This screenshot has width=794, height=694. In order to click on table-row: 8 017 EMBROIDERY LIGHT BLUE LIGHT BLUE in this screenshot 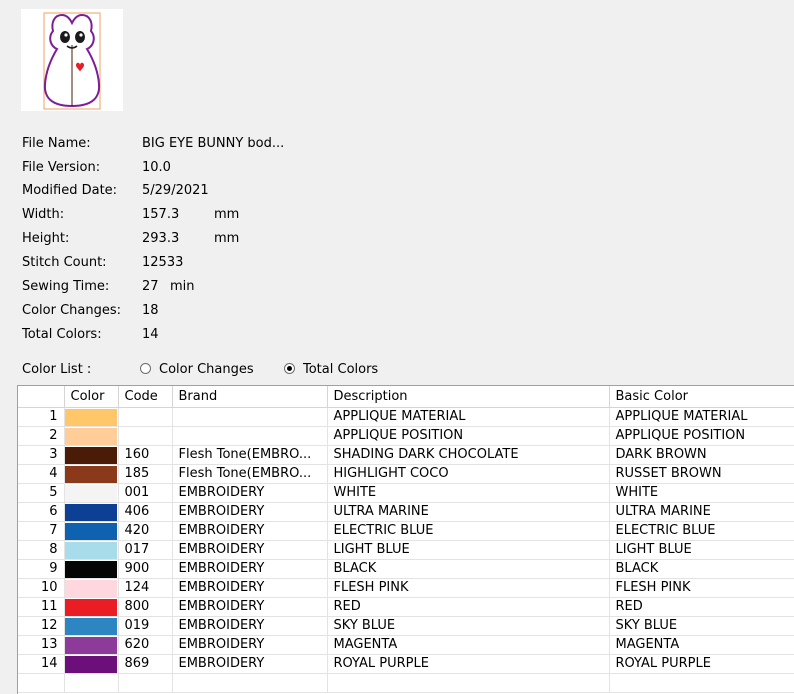, I will do `click(406, 550)`.